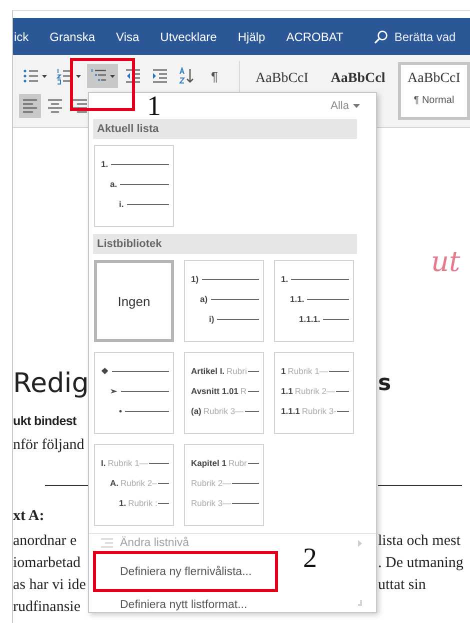  What do you see at coordinates (67, 485) in the screenshot?
I see `horizontal-rule` at bounding box center [67, 485].